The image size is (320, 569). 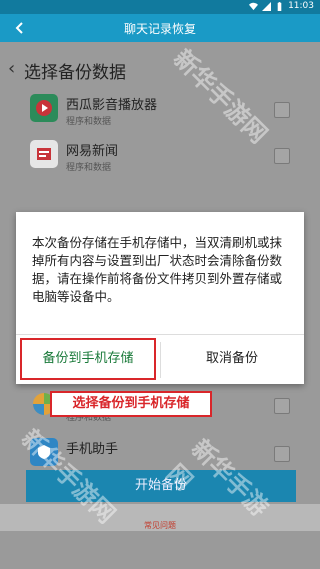 I want to click on app-name: 网易新闻, so click(x=92, y=151).